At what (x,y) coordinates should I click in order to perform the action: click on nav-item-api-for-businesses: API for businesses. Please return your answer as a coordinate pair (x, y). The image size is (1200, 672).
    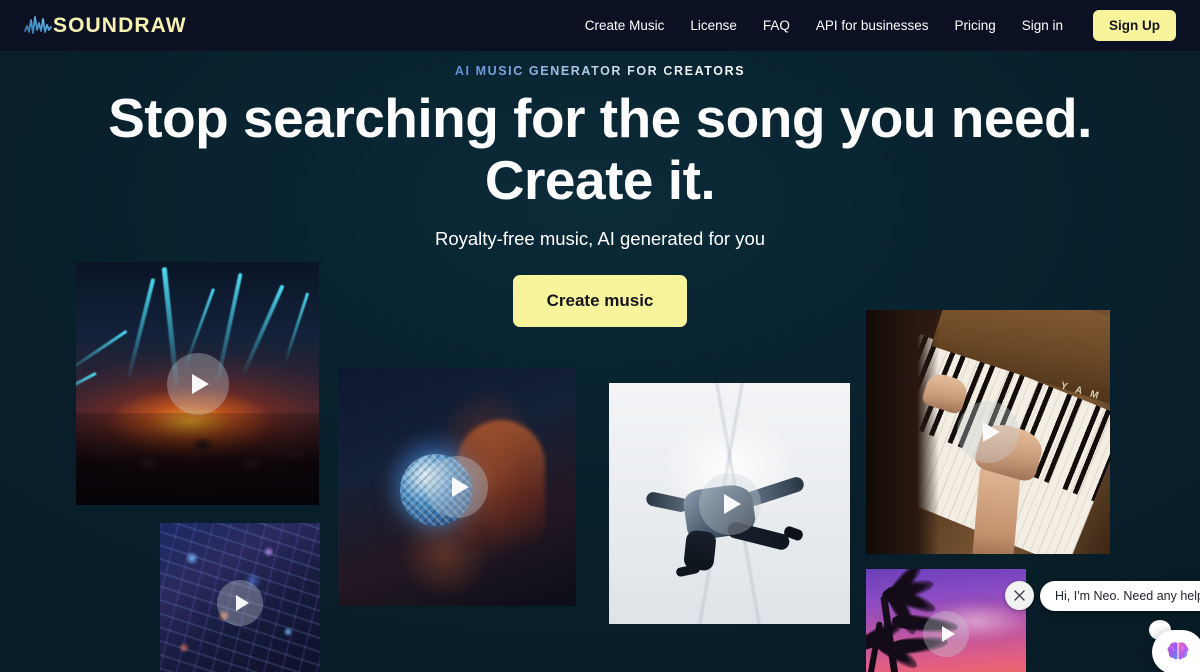
    Looking at the image, I should click on (872, 25).